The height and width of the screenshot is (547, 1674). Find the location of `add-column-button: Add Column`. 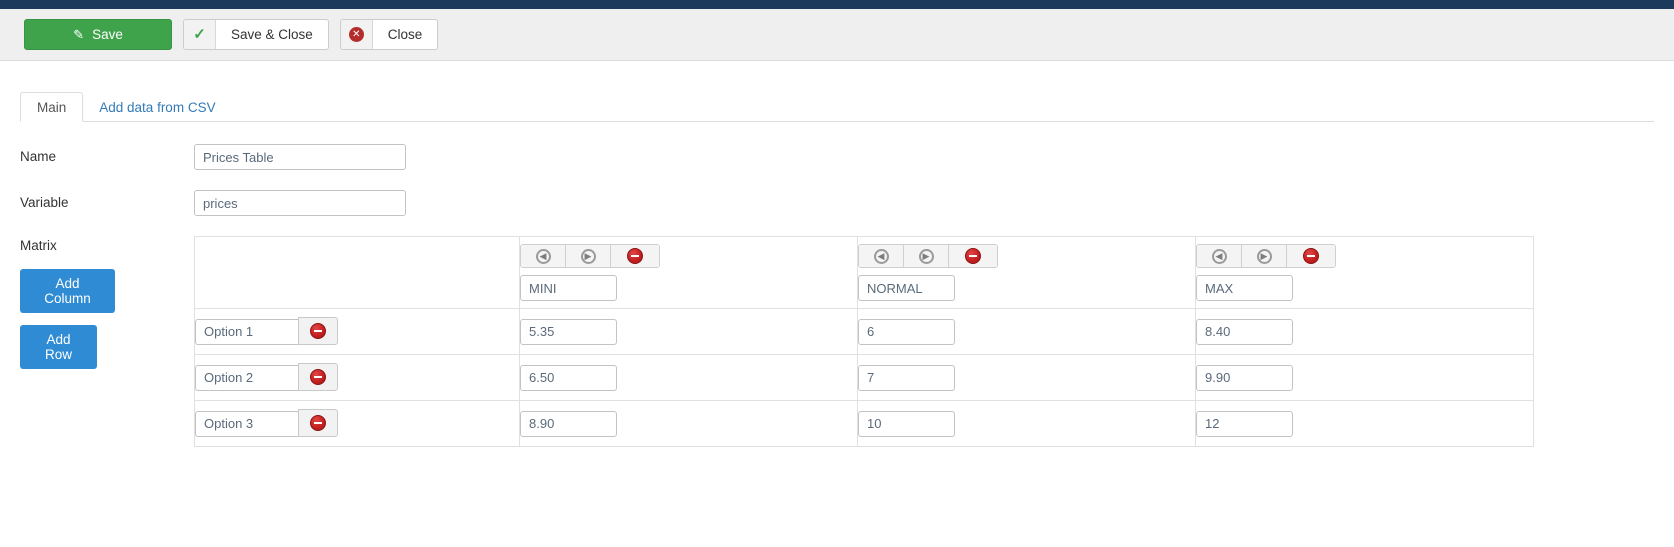

add-column-button: Add Column is located at coordinates (67, 291).